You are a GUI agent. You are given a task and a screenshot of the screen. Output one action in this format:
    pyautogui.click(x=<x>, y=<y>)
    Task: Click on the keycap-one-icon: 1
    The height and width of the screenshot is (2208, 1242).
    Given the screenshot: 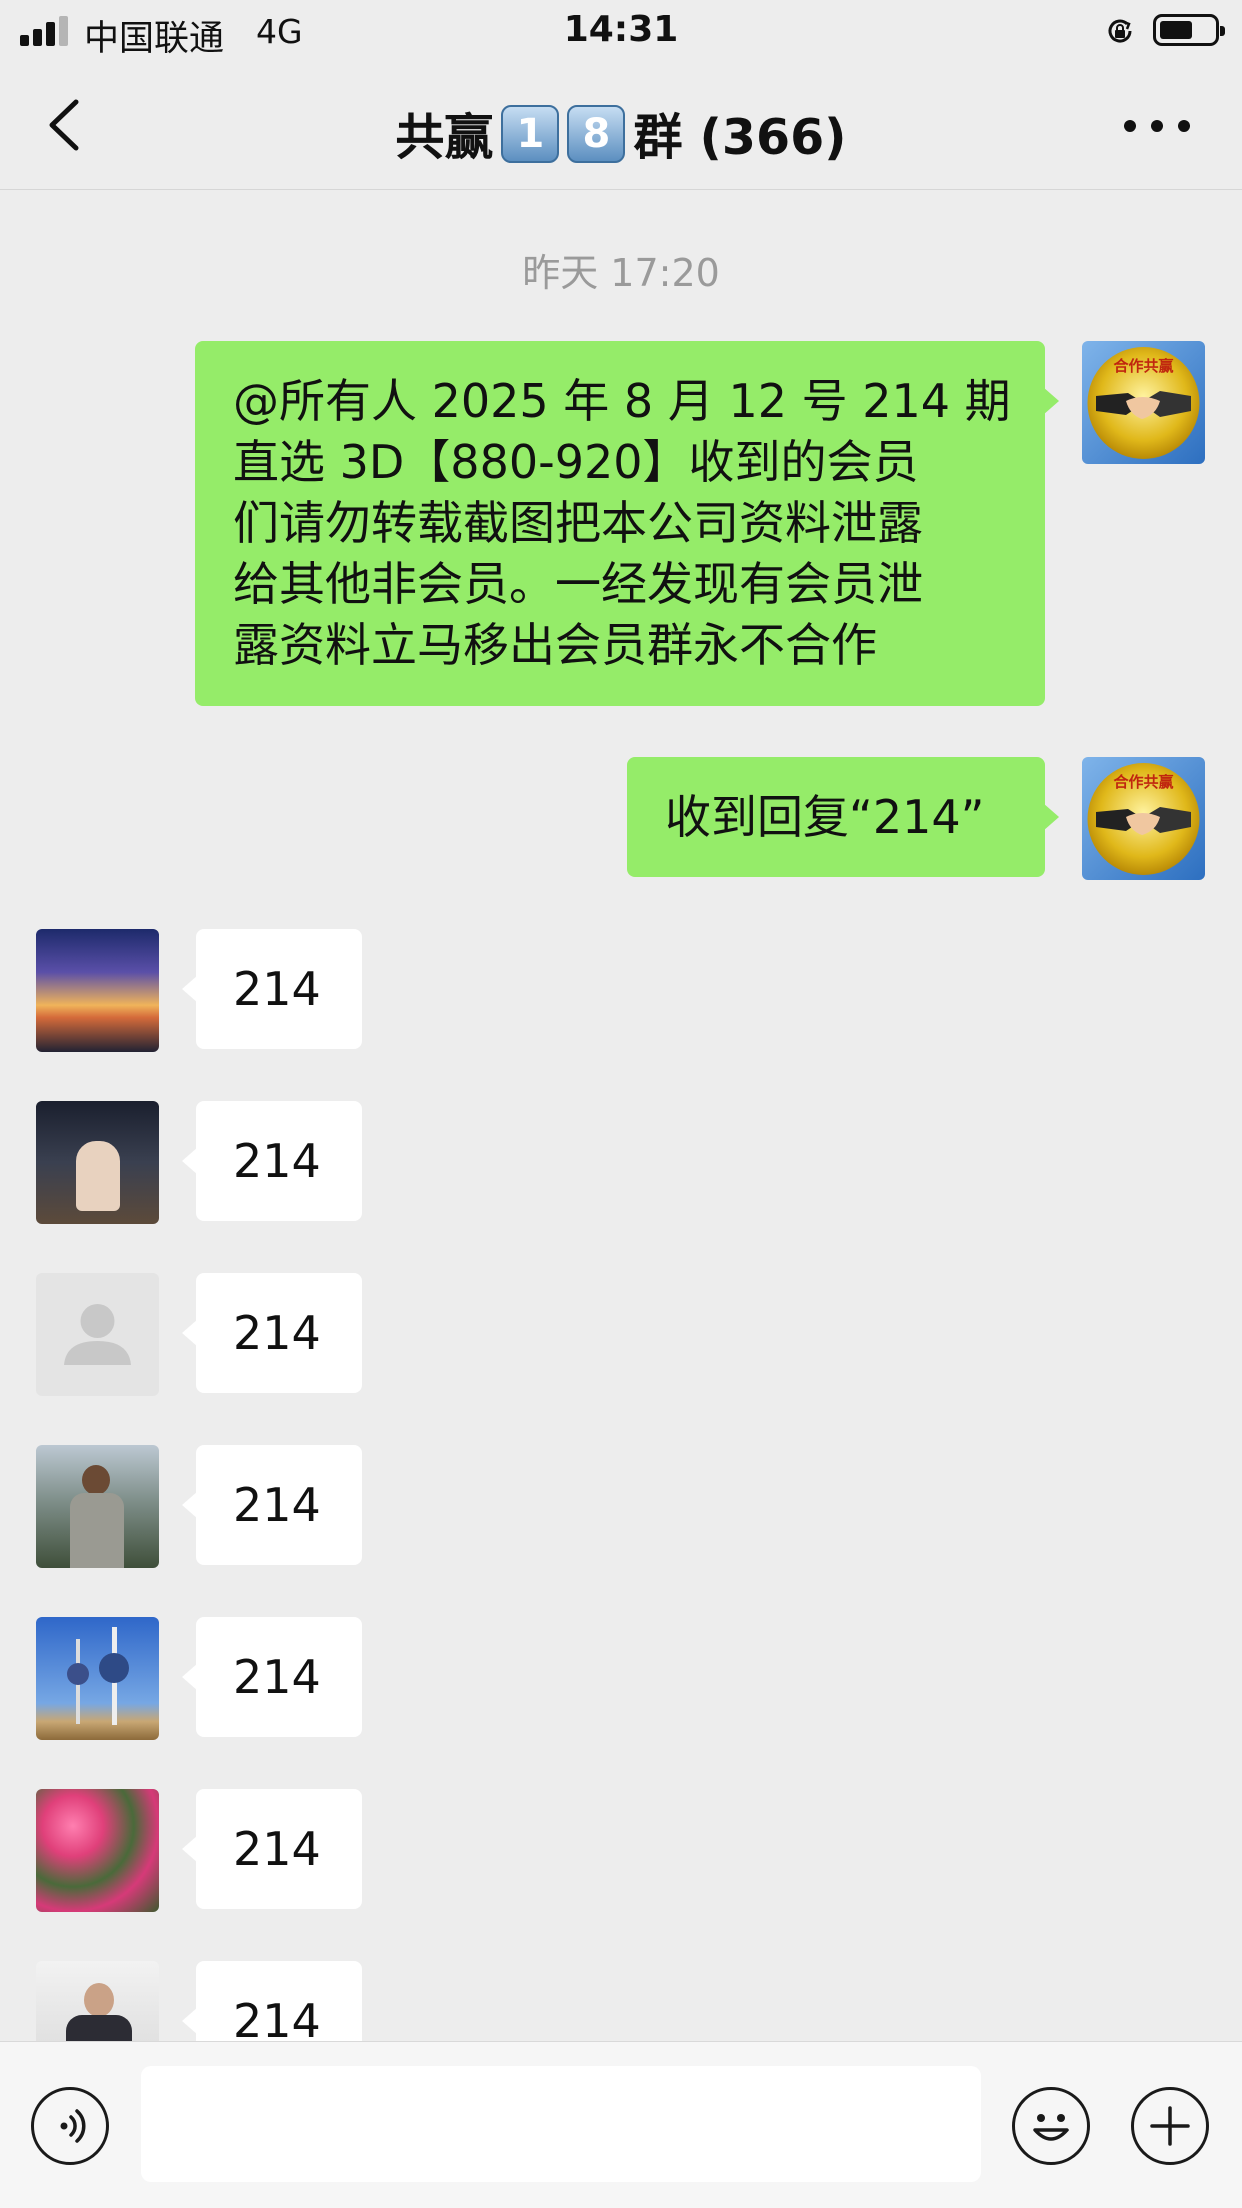 What is the action you would take?
    pyautogui.click(x=530, y=133)
    